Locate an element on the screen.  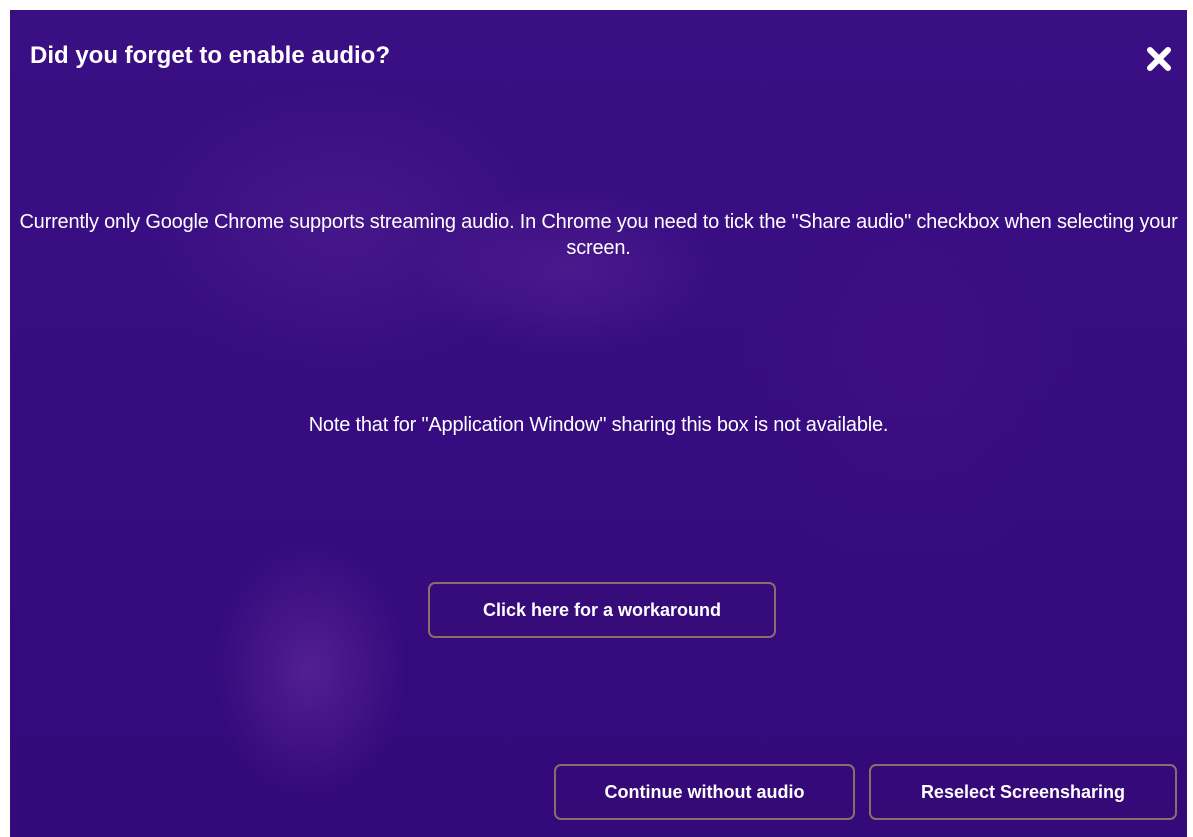
dialog-title: Did you forget to enable audio? is located at coordinates (210, 55).